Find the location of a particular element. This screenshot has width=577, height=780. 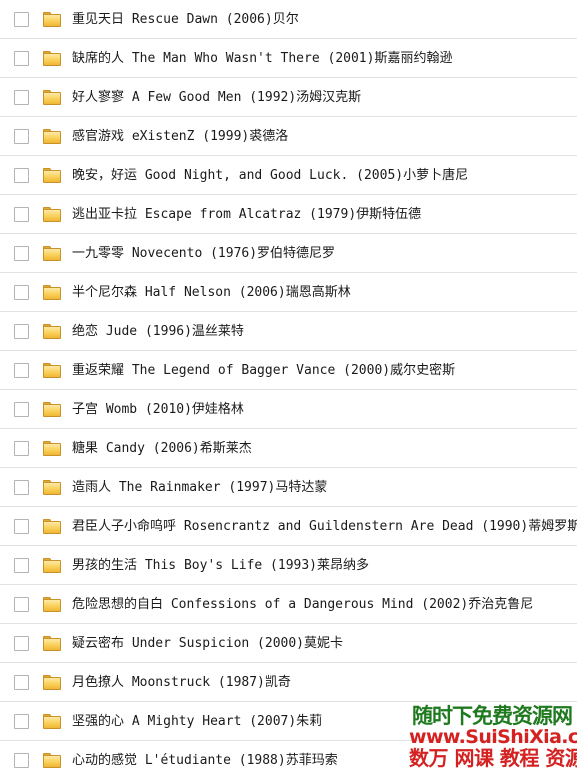

file-name-label: 绝恋 Jude (1996)温丝莱特 is located at coordinates (158, 331).